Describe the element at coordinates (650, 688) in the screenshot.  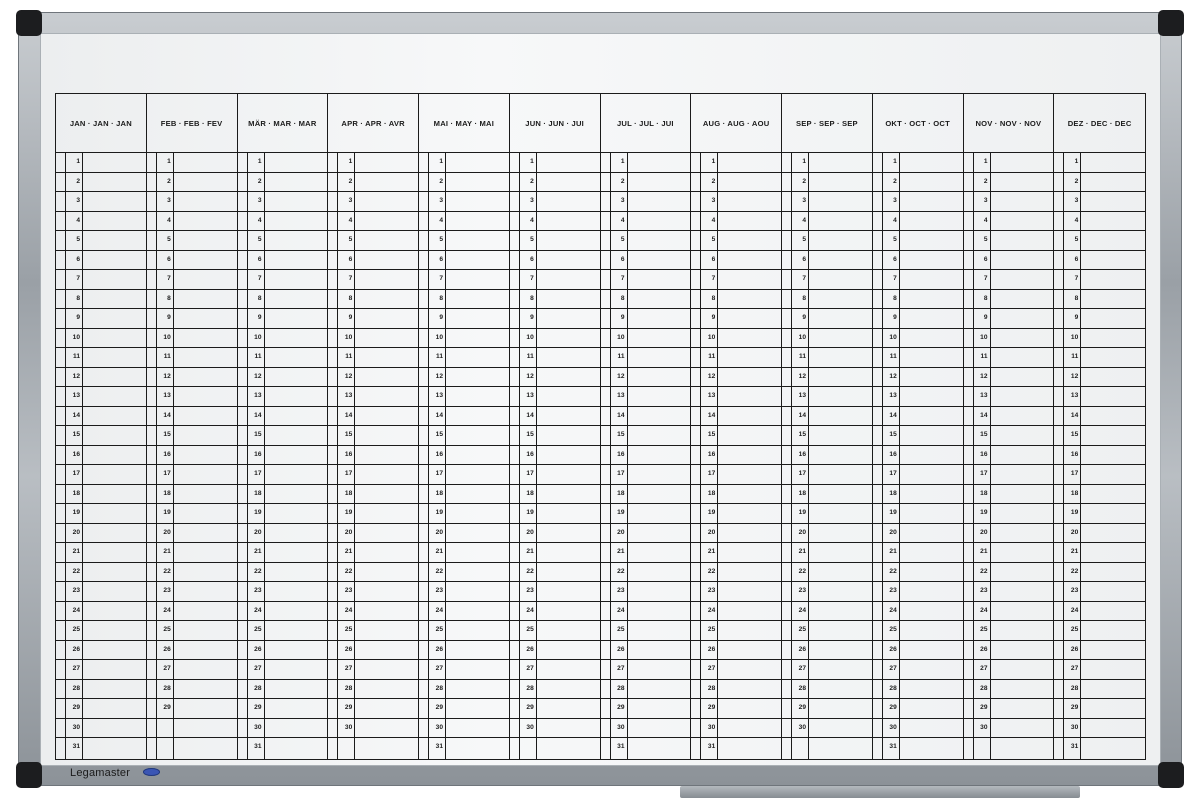
I see `day-cell: 28` at that location.